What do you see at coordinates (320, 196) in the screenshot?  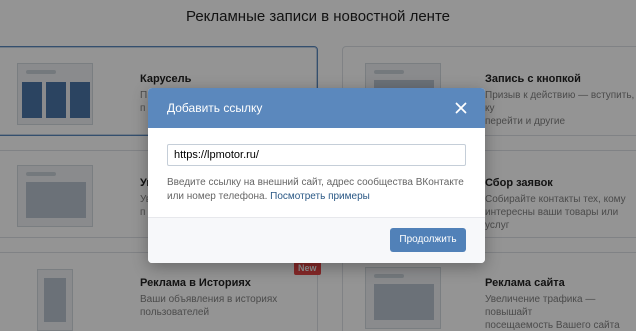 I see `examples-link: Посмотреть примеры` at bounding box center [320, 196].